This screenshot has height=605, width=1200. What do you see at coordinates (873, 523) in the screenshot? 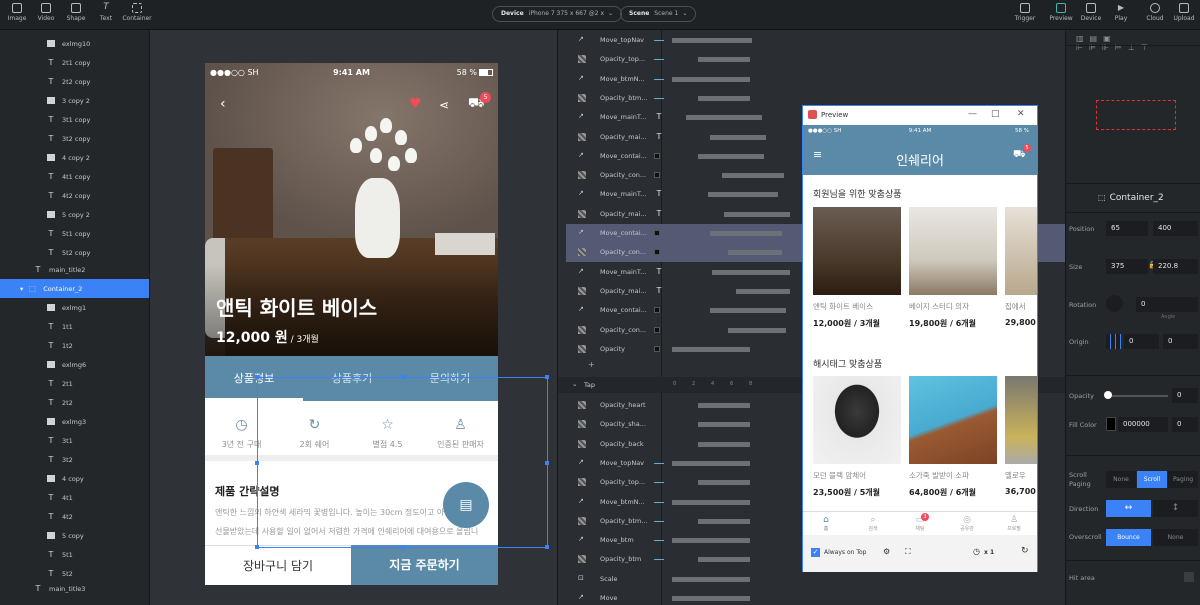
I see `tab-search: ⌕ 검색` at bounding box center [873, 523].